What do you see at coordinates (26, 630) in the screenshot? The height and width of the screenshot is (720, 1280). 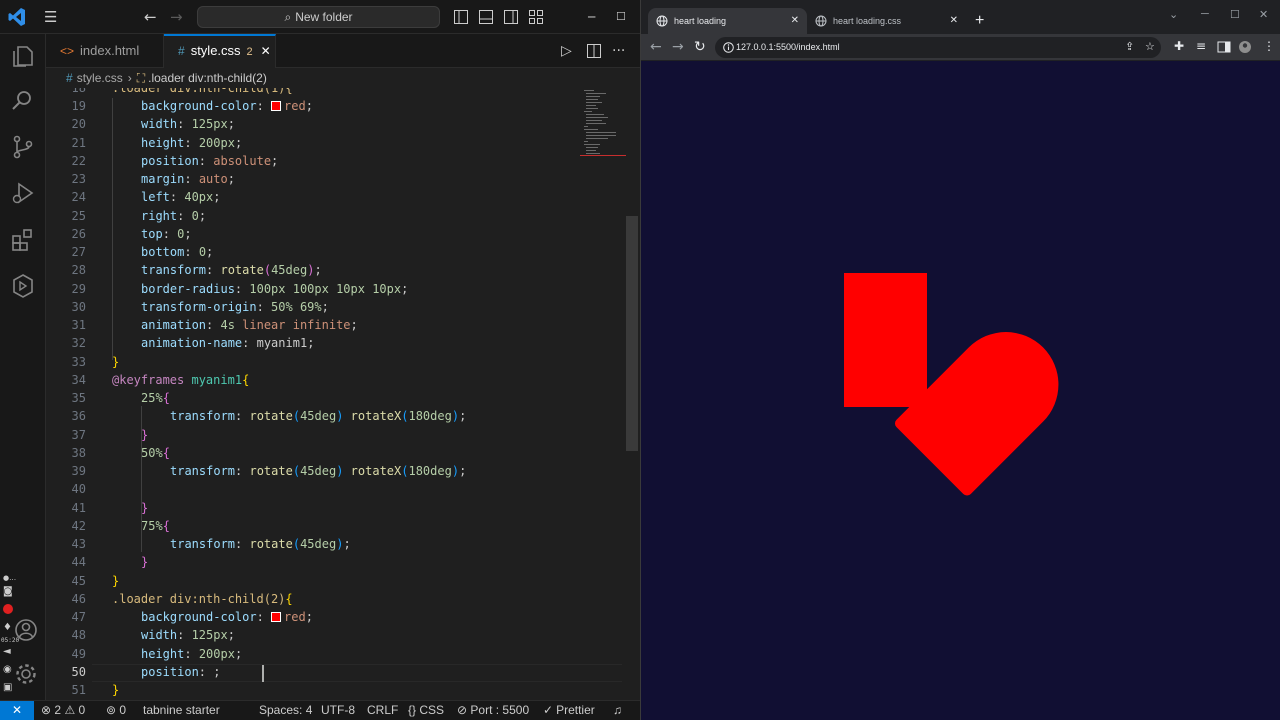 I see `accounts-icon` at bounding box center [26, 630].